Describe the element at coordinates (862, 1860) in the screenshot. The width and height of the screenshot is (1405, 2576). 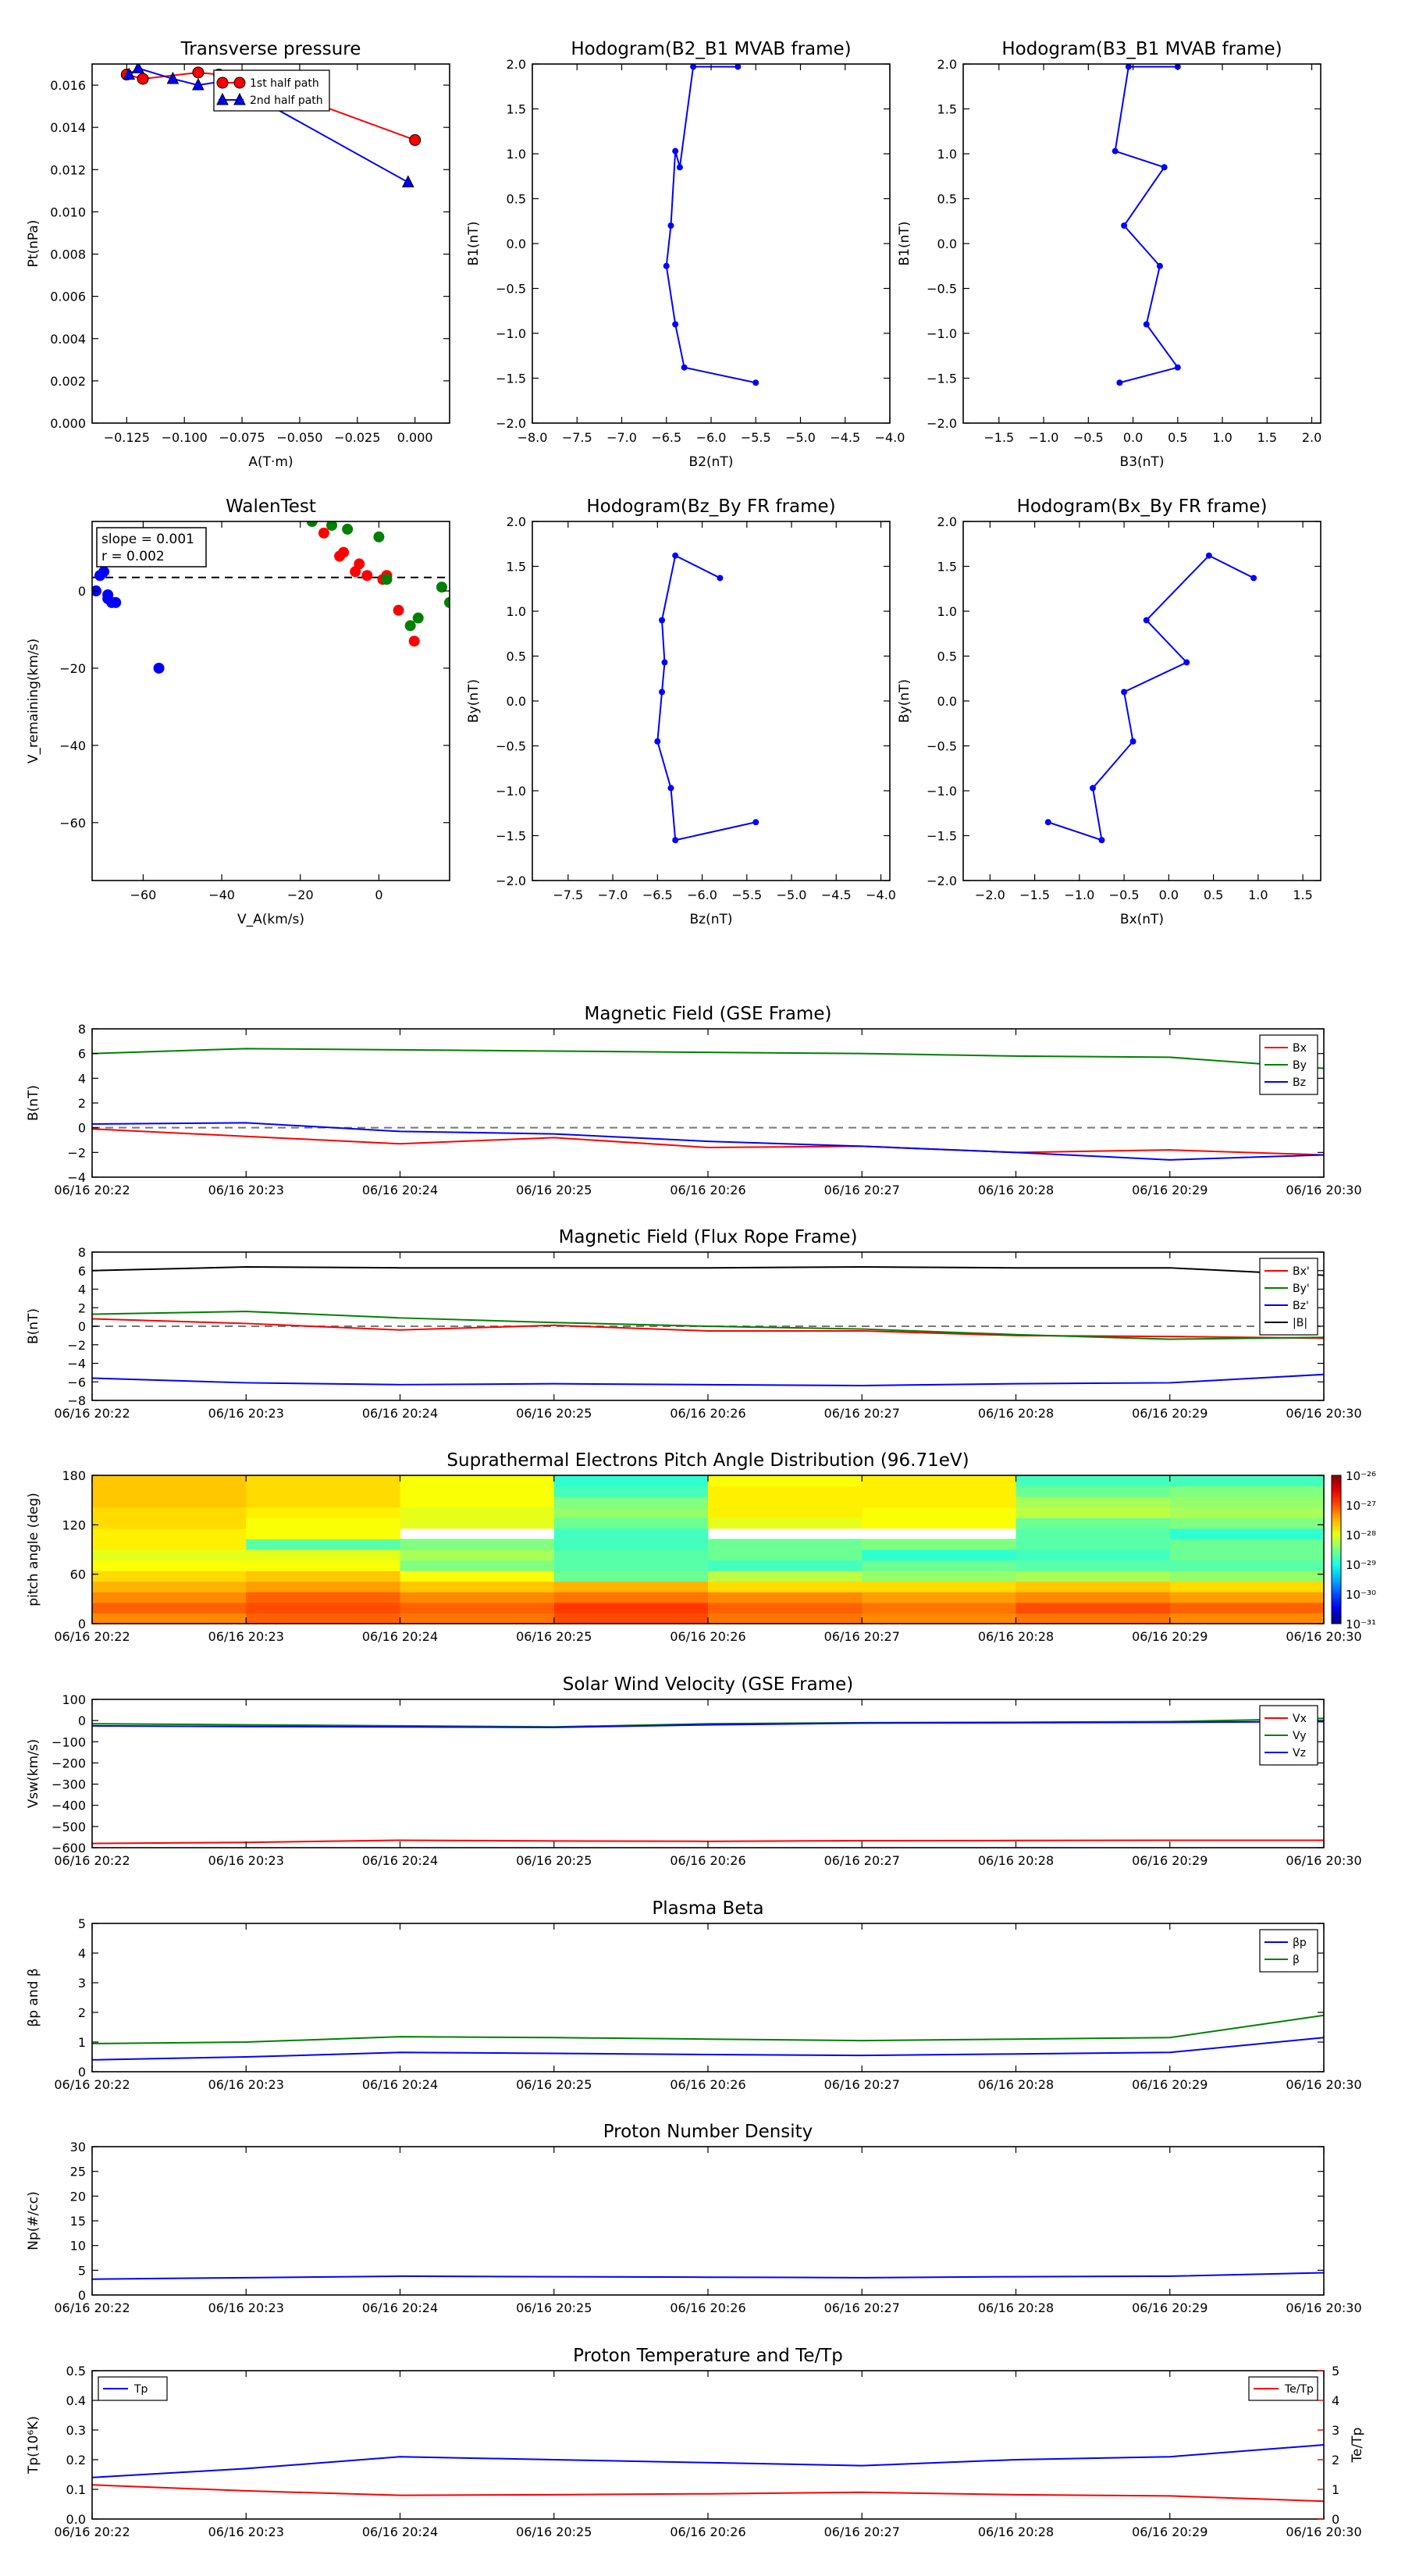
I see `vsw-xtick-label: 06/16 20:27` at that location.